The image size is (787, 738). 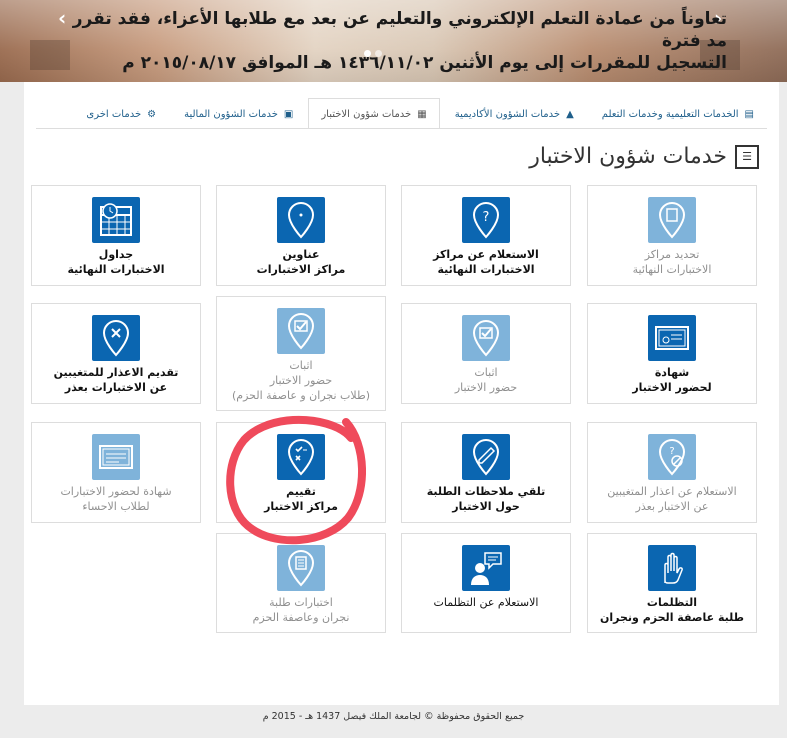 I want to click on card-najran-student-exams: اختبارات طلبة نجران وعاصفة الحزم, so click(x=301, y=583).